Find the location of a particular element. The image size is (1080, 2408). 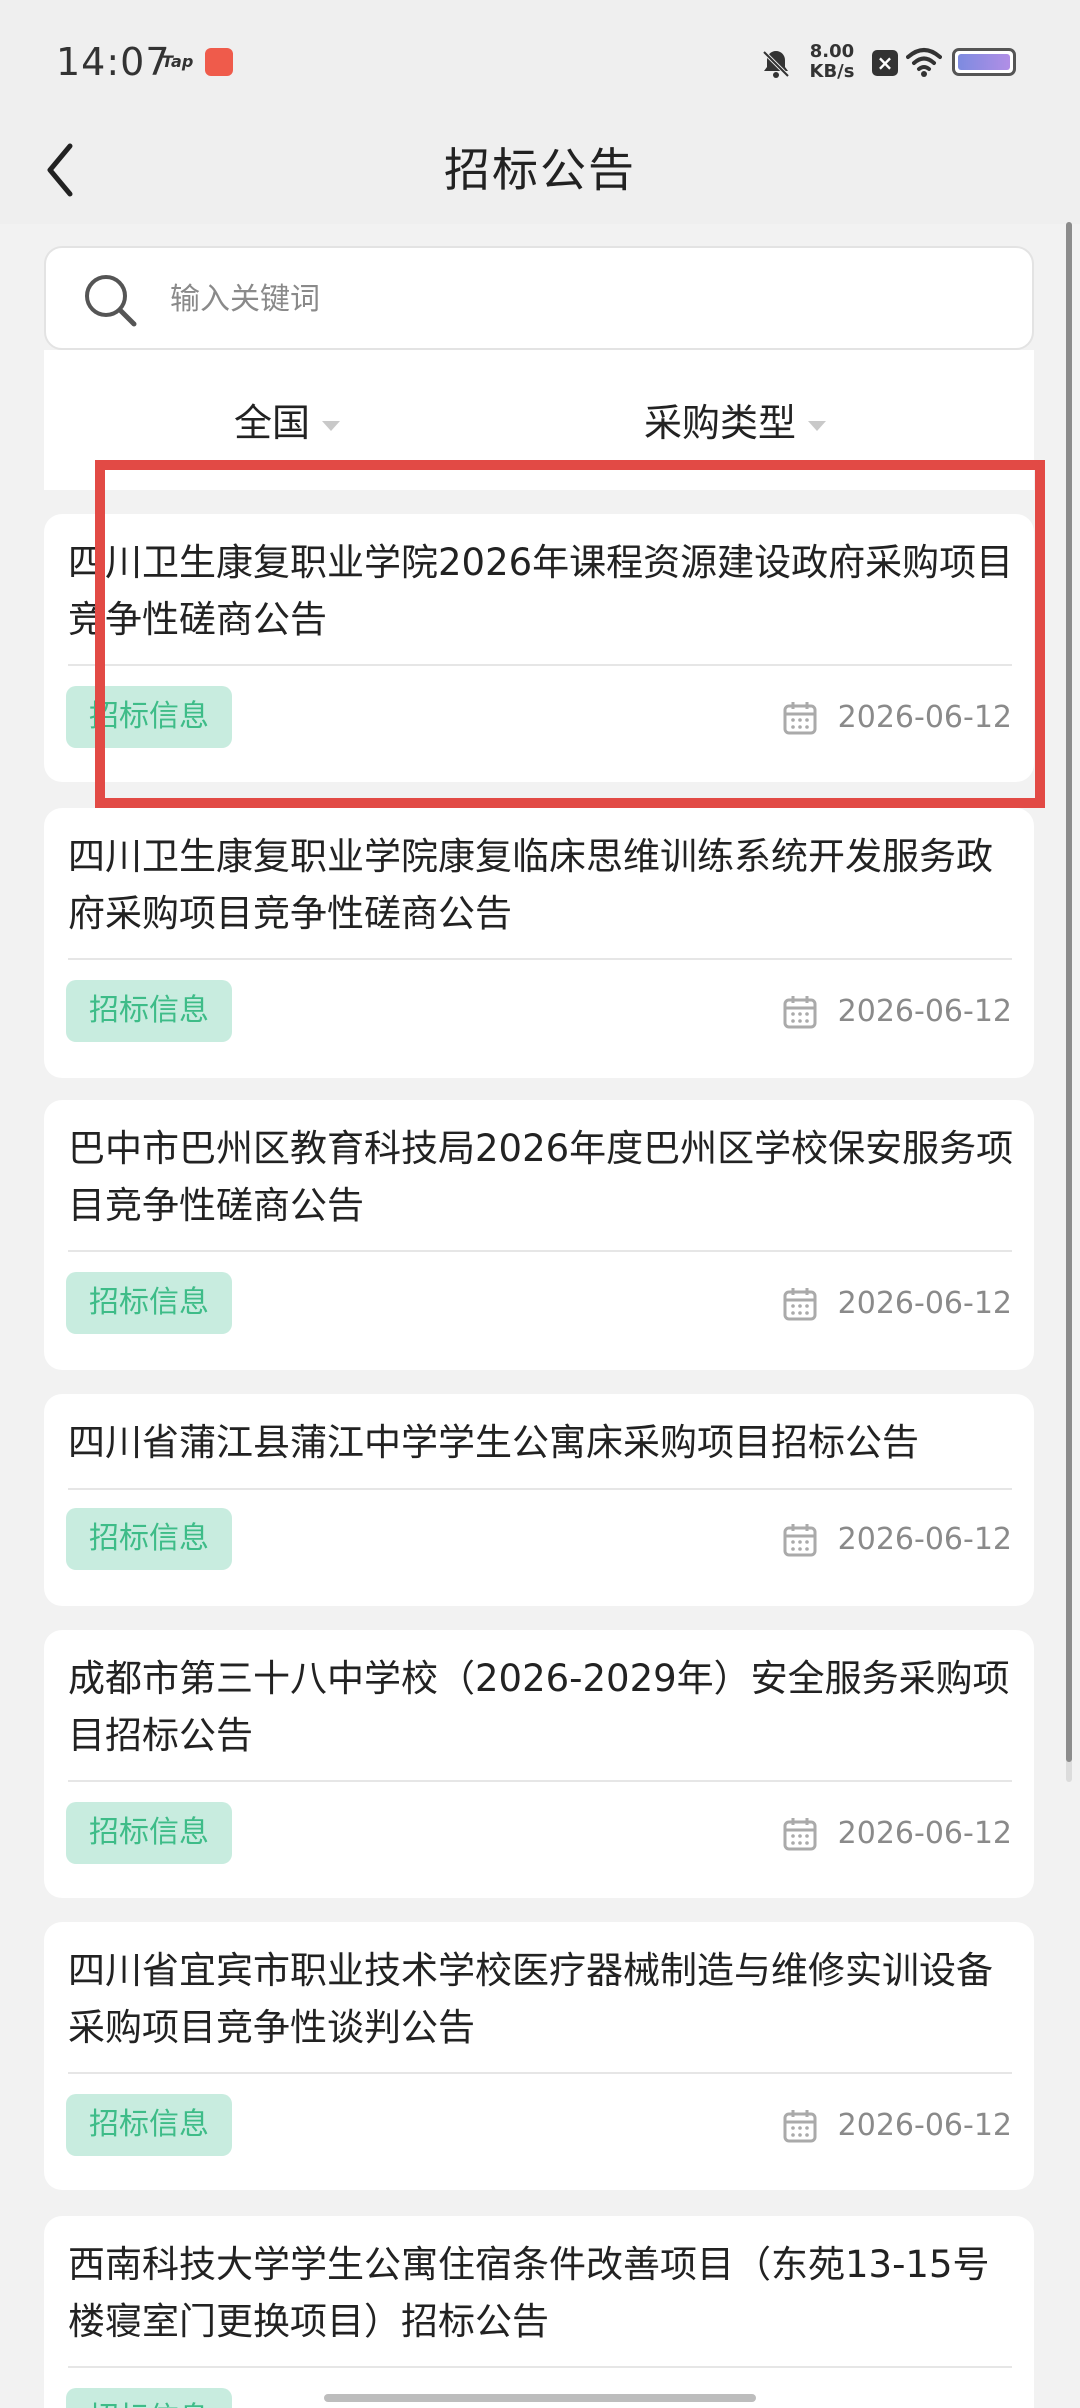

list-item-title: 巴中市巴州区教育科技局2026年度巴州区学校保安服务项目竞争性磋商公告 is located at coordinates (541, 1177).